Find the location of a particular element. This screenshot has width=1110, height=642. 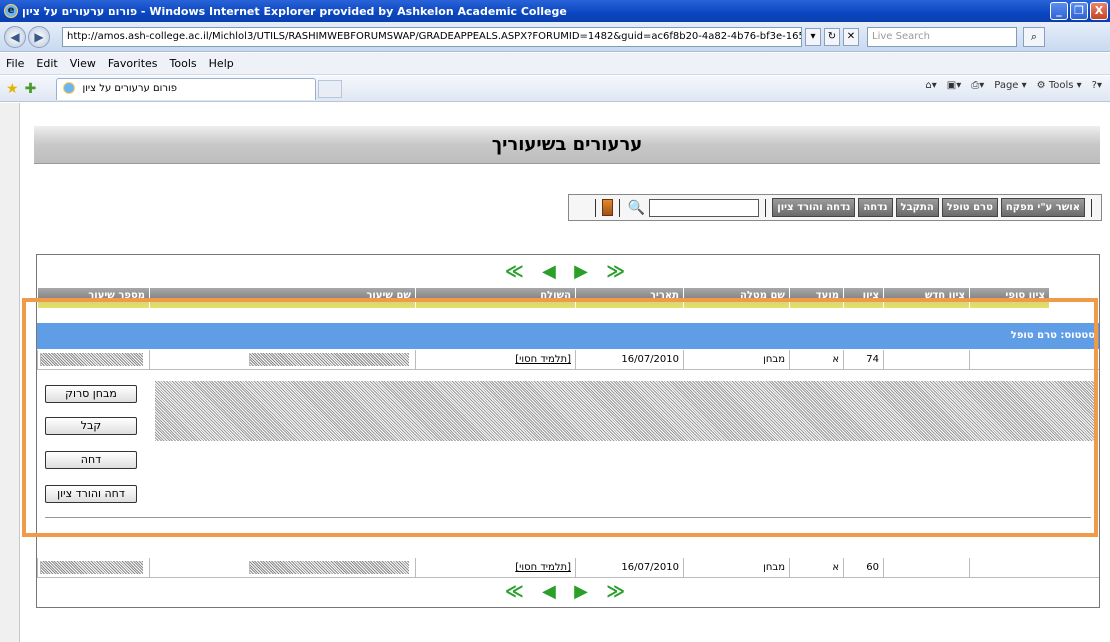

filter-approved-button: אושר ע"י מפקח is located at coordinates (1042, 207).